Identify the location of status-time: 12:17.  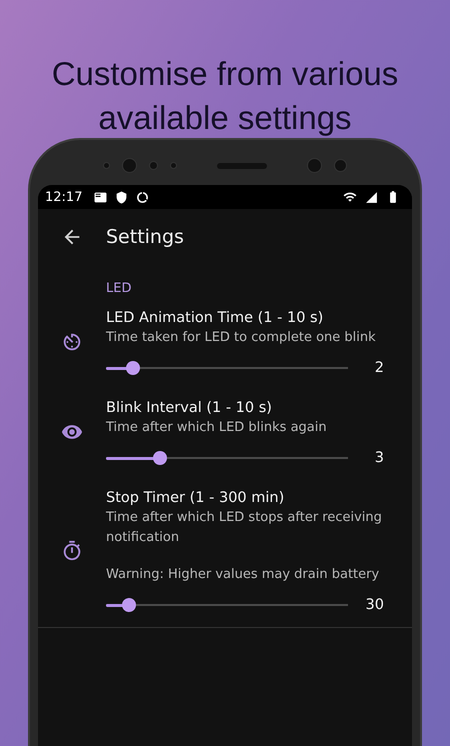
(63, 197).